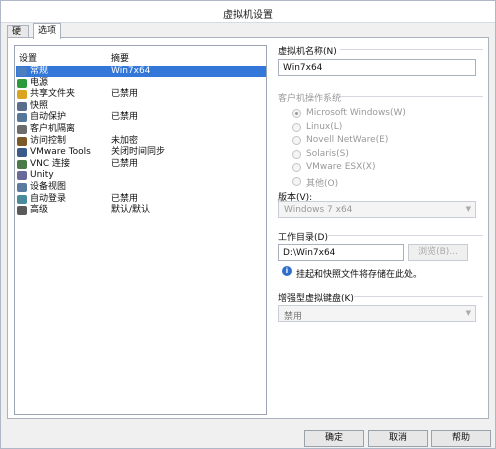 This screenshot has width=496, height=449. What do you see at coordinates (120, 59) in the screenshot?
I see `column-header-summary: 摘要` at bounding box center [120, 59].